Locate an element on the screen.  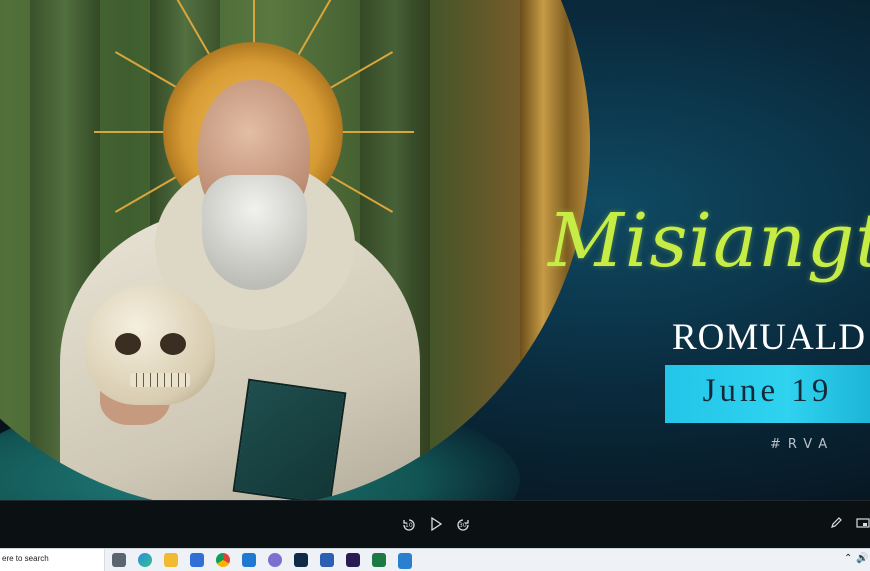
script-title: Misiangthou is located at coordinates (709, 241).